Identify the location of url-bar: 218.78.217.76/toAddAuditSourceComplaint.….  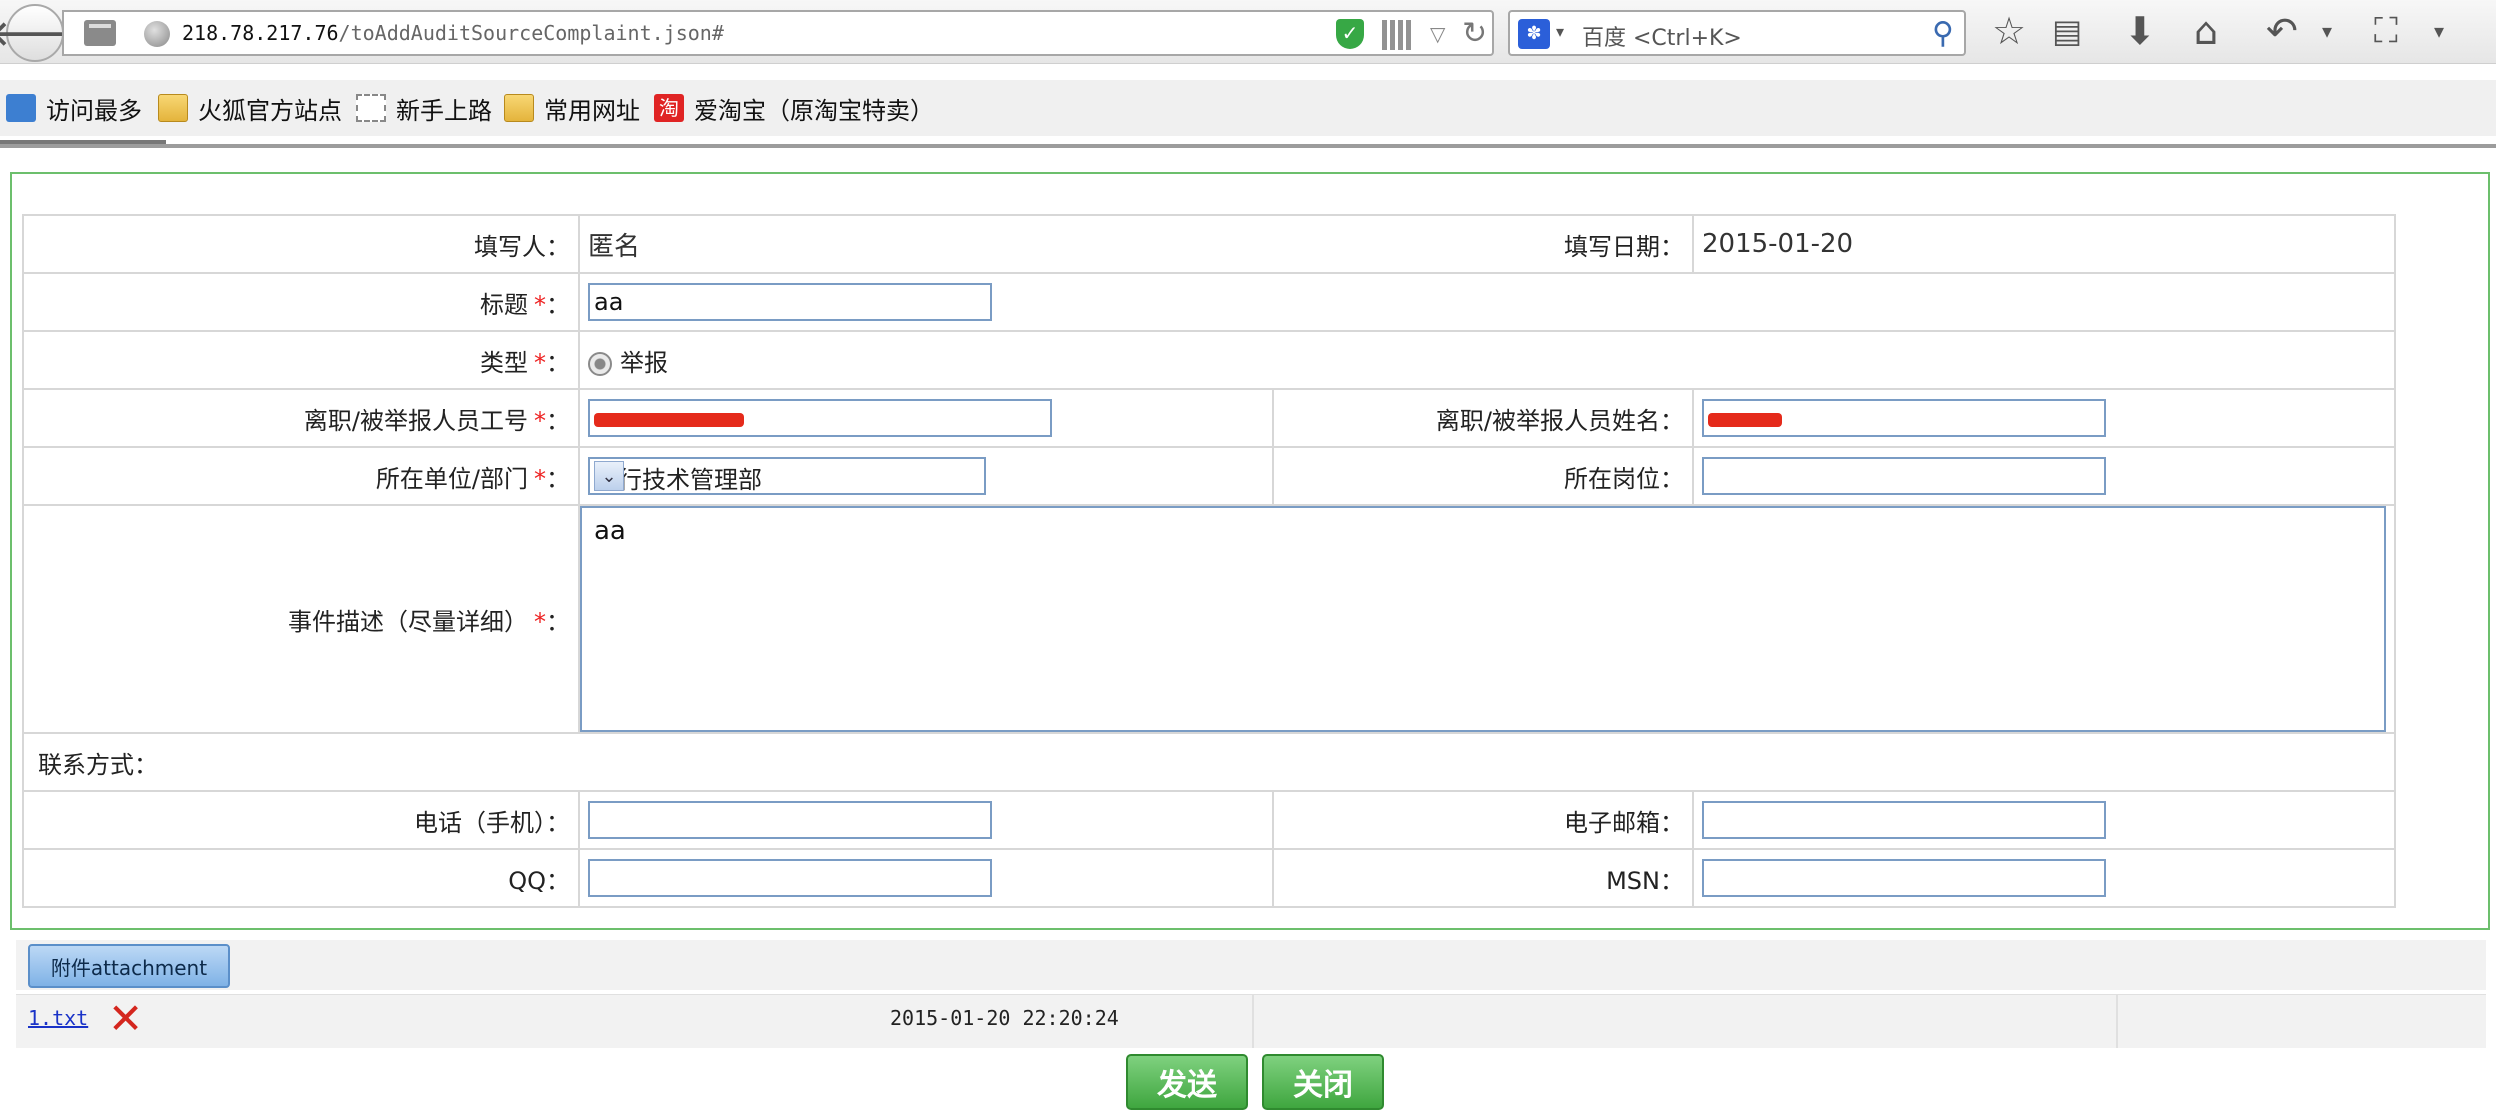
(778, 33).